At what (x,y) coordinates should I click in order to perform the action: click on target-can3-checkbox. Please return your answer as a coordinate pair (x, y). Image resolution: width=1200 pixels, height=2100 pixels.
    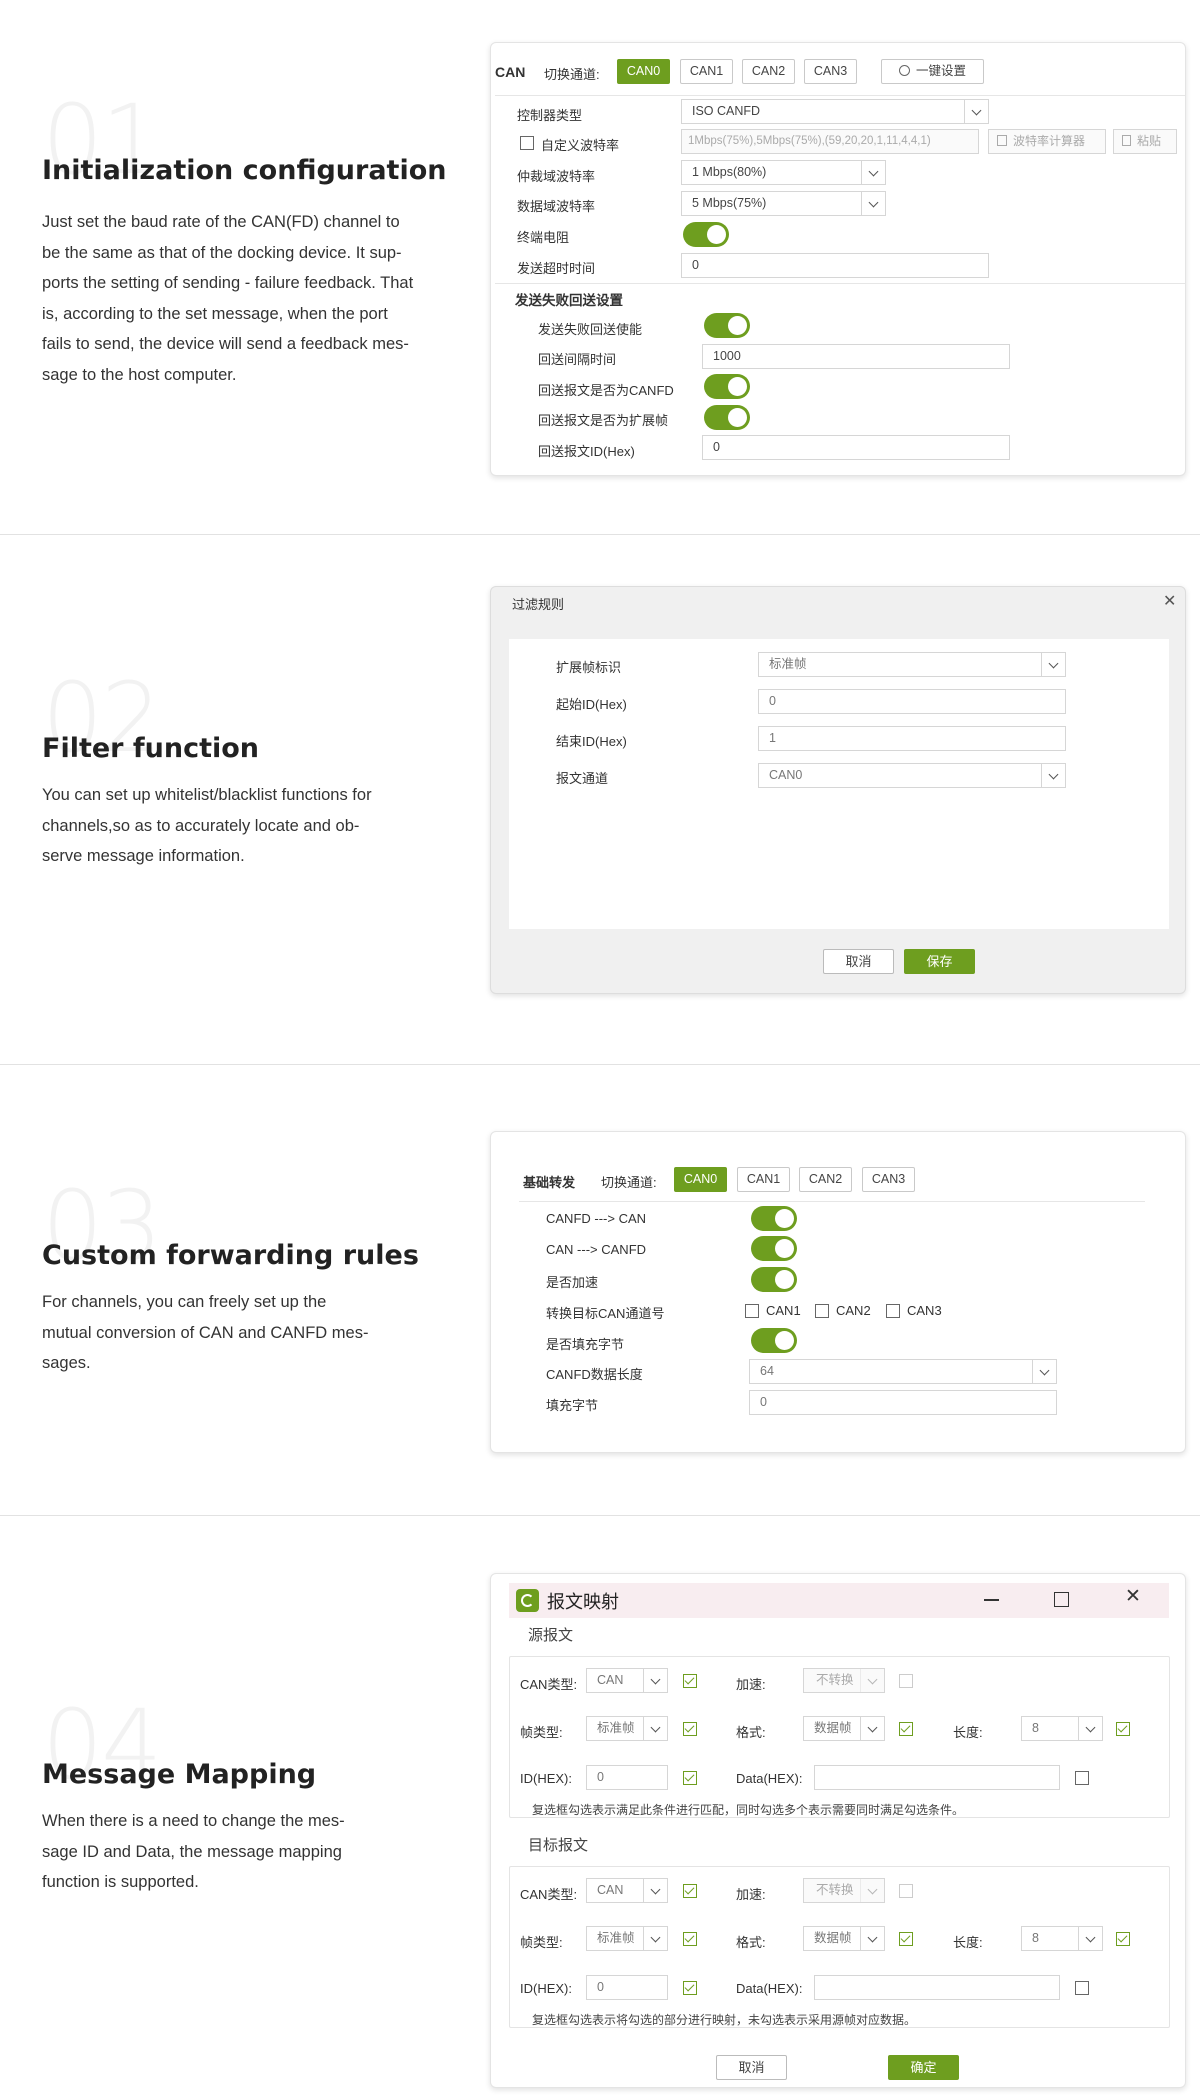
    Looking at the image, I should click on (893, 1311).